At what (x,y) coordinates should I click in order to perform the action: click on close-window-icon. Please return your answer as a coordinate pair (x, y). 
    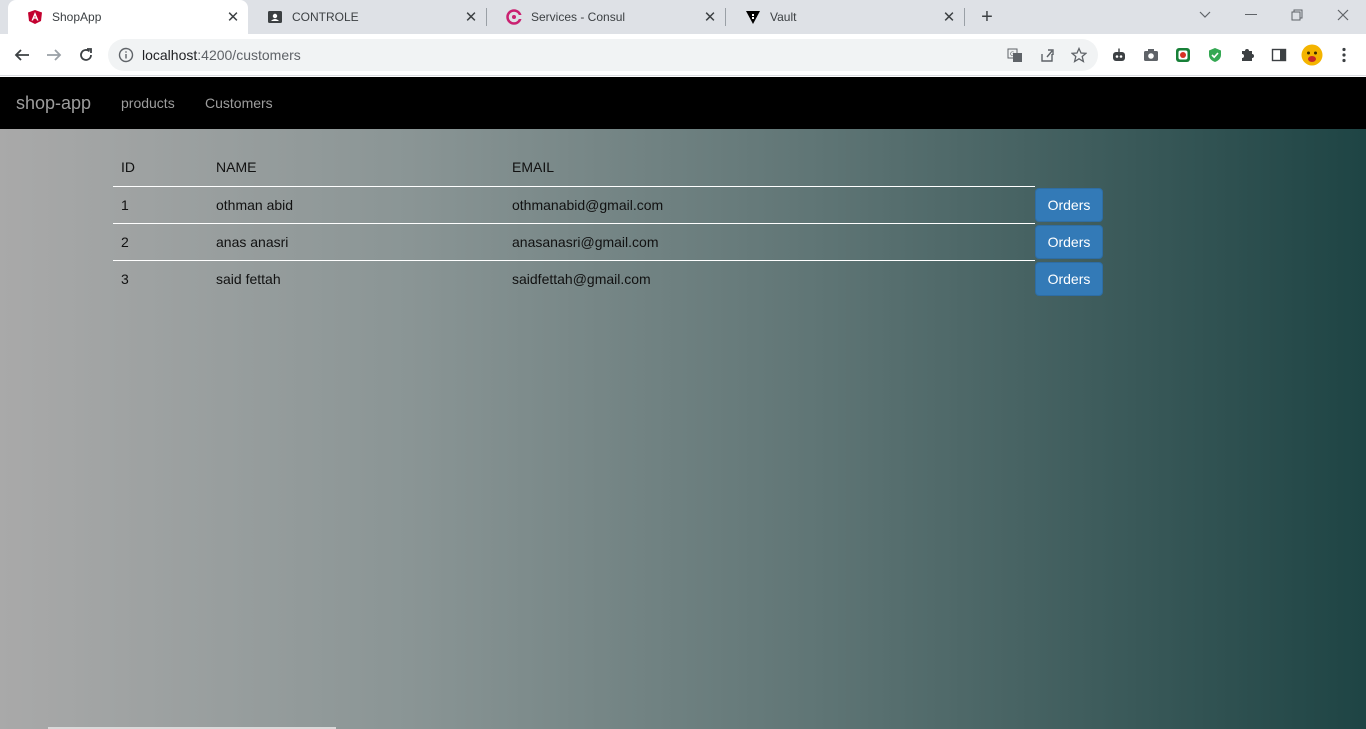
    Looking at the image, I should click on (1343, 15).